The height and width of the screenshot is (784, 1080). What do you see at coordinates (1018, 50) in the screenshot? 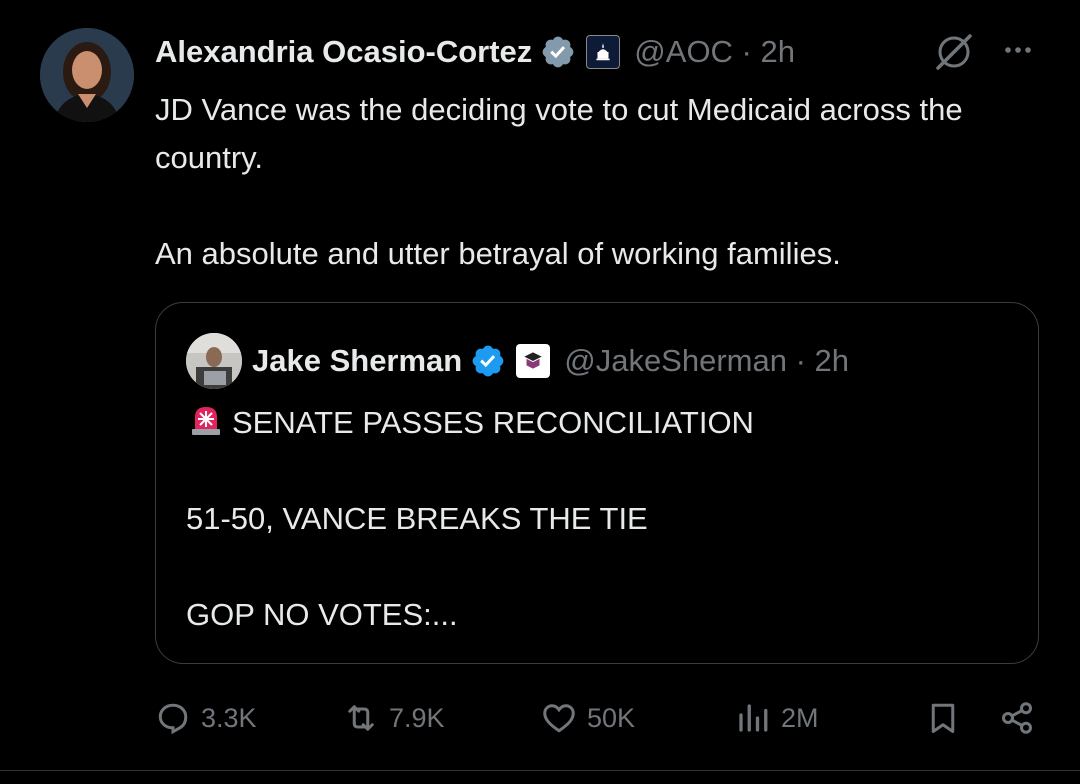
I see `more-options-icon` at bounding box center [1018, 50].